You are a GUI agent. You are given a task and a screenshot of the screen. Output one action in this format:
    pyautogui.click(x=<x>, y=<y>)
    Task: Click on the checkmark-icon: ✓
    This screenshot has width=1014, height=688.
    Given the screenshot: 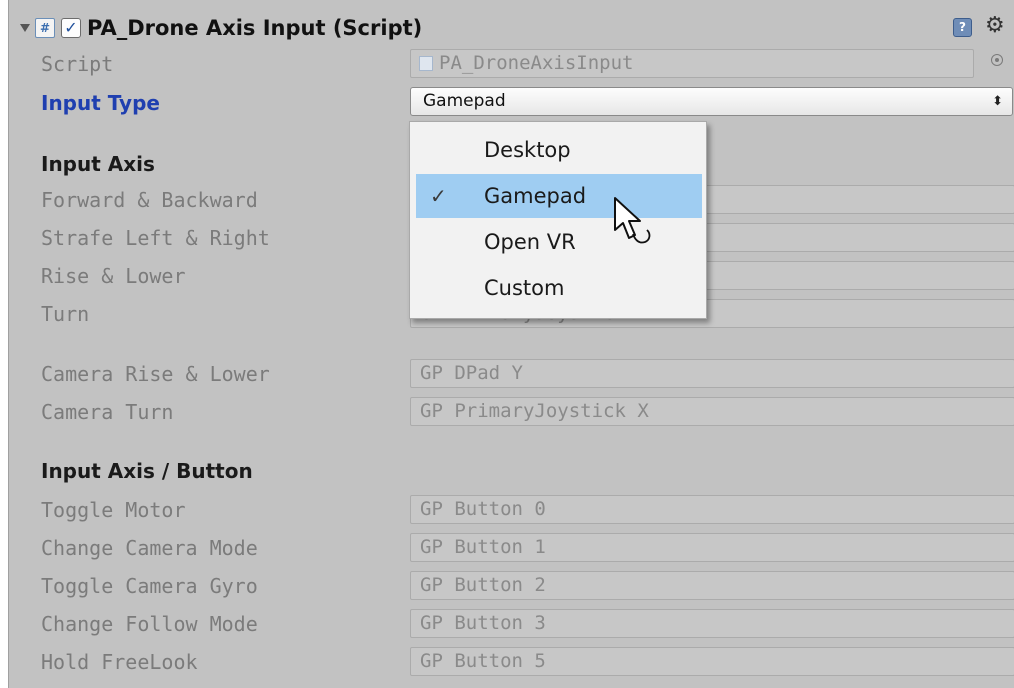 What is the action you would take?
    pyautogui.click(x=438, y=196)
    